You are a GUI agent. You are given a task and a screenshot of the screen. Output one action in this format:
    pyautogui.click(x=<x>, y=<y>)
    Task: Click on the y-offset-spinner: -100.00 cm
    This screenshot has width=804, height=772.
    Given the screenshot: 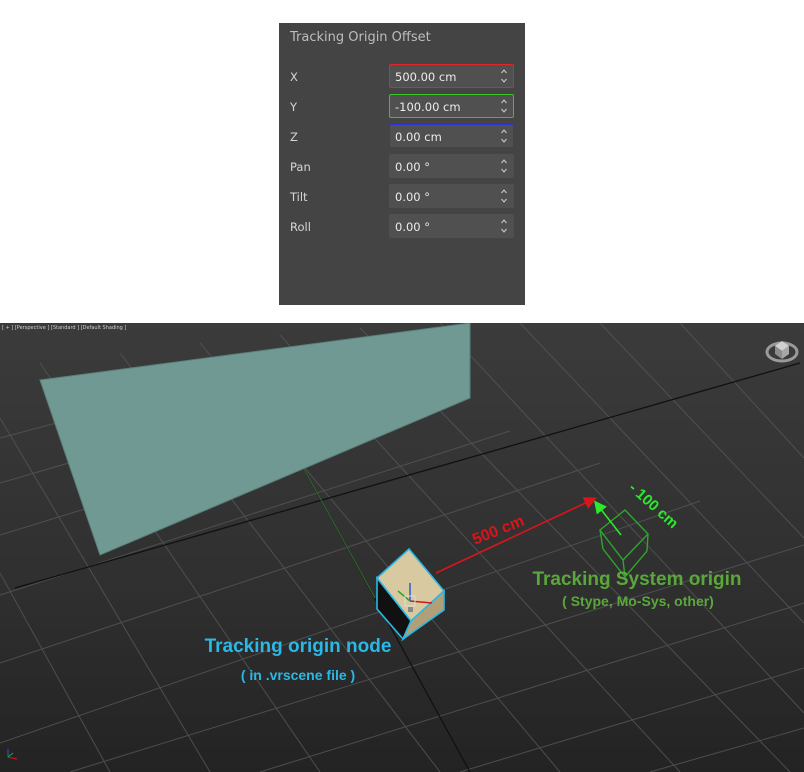 What is the action you would take?
    pyautogui.click(x=451, y=106)
    